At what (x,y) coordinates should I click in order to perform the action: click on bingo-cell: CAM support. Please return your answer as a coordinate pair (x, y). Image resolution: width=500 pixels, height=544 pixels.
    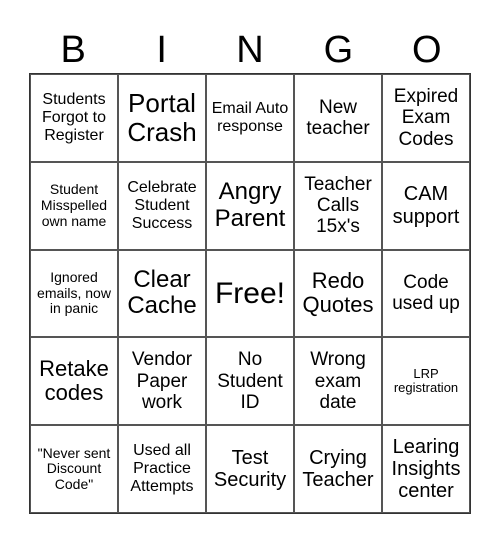
    Looking at the image, I should click on (426, 205).